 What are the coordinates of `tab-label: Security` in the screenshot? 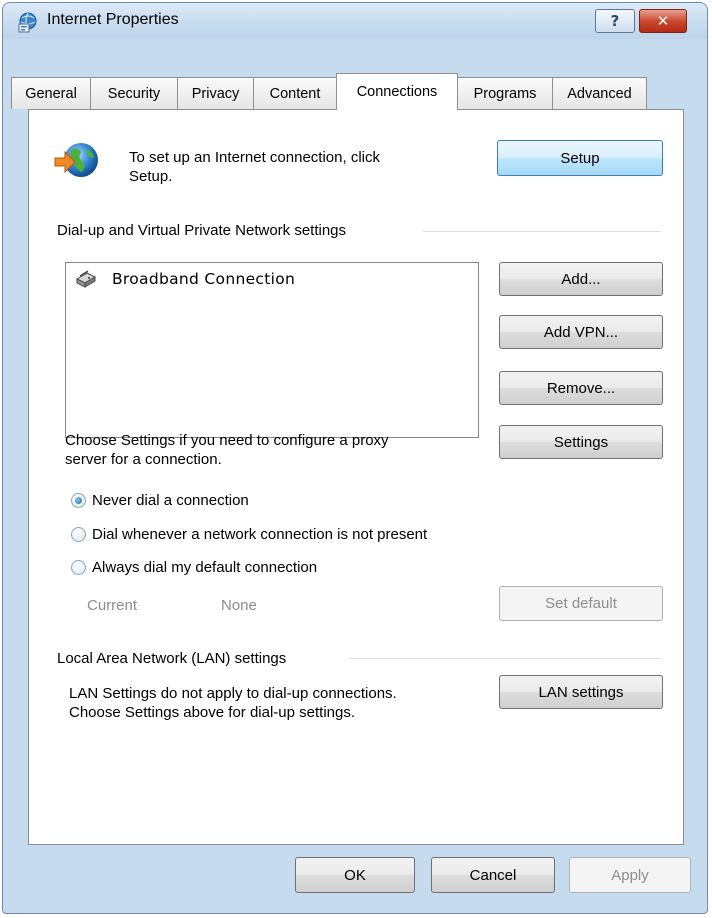 It's located at (134, 93).